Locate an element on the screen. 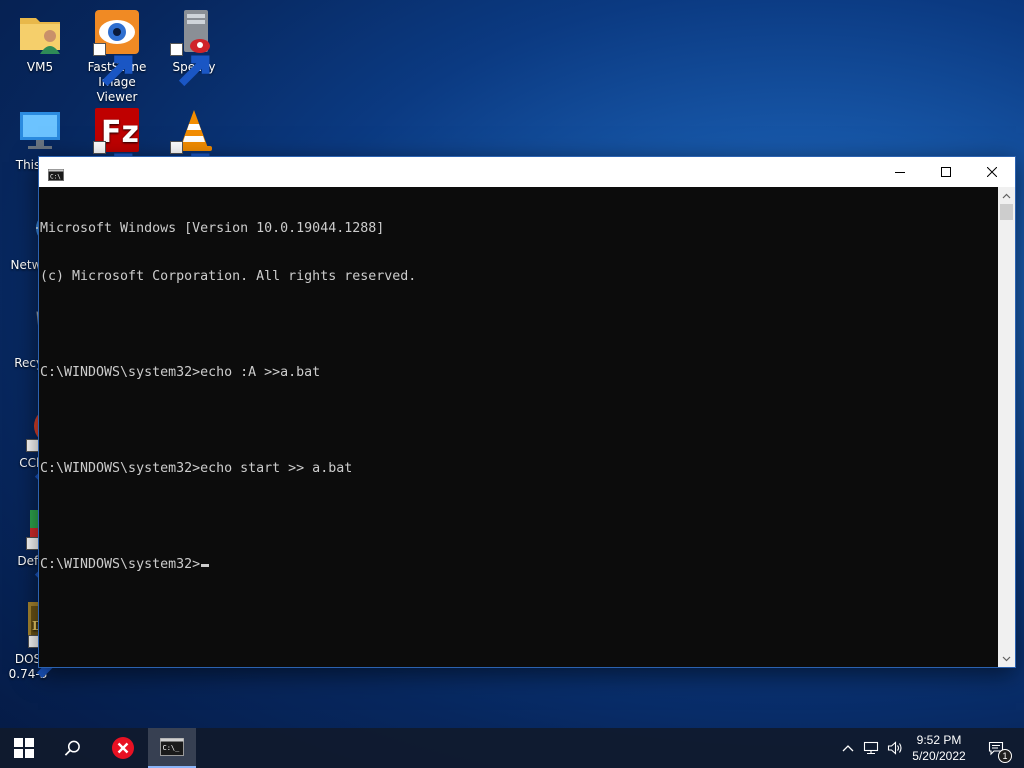 The image size is (1024, 768). maximize-button is located at coordinates (946, 172).